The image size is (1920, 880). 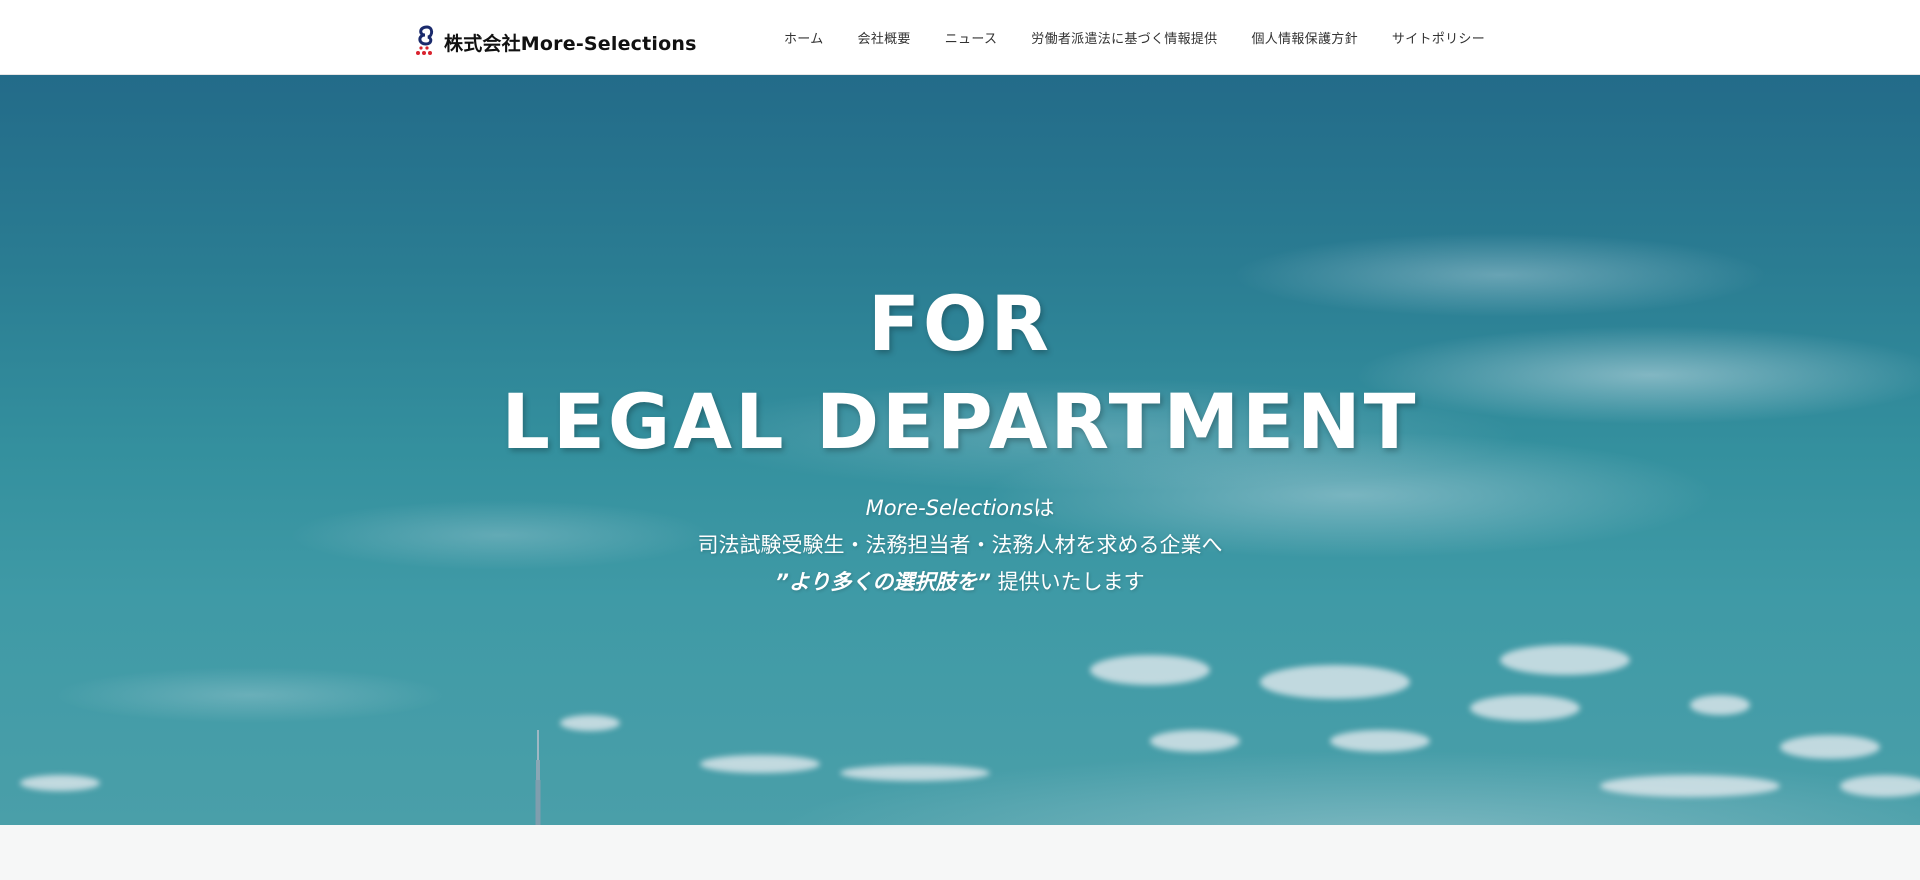 I want to click on nav-item-company: 会社概要, so click(x=884, y=37).